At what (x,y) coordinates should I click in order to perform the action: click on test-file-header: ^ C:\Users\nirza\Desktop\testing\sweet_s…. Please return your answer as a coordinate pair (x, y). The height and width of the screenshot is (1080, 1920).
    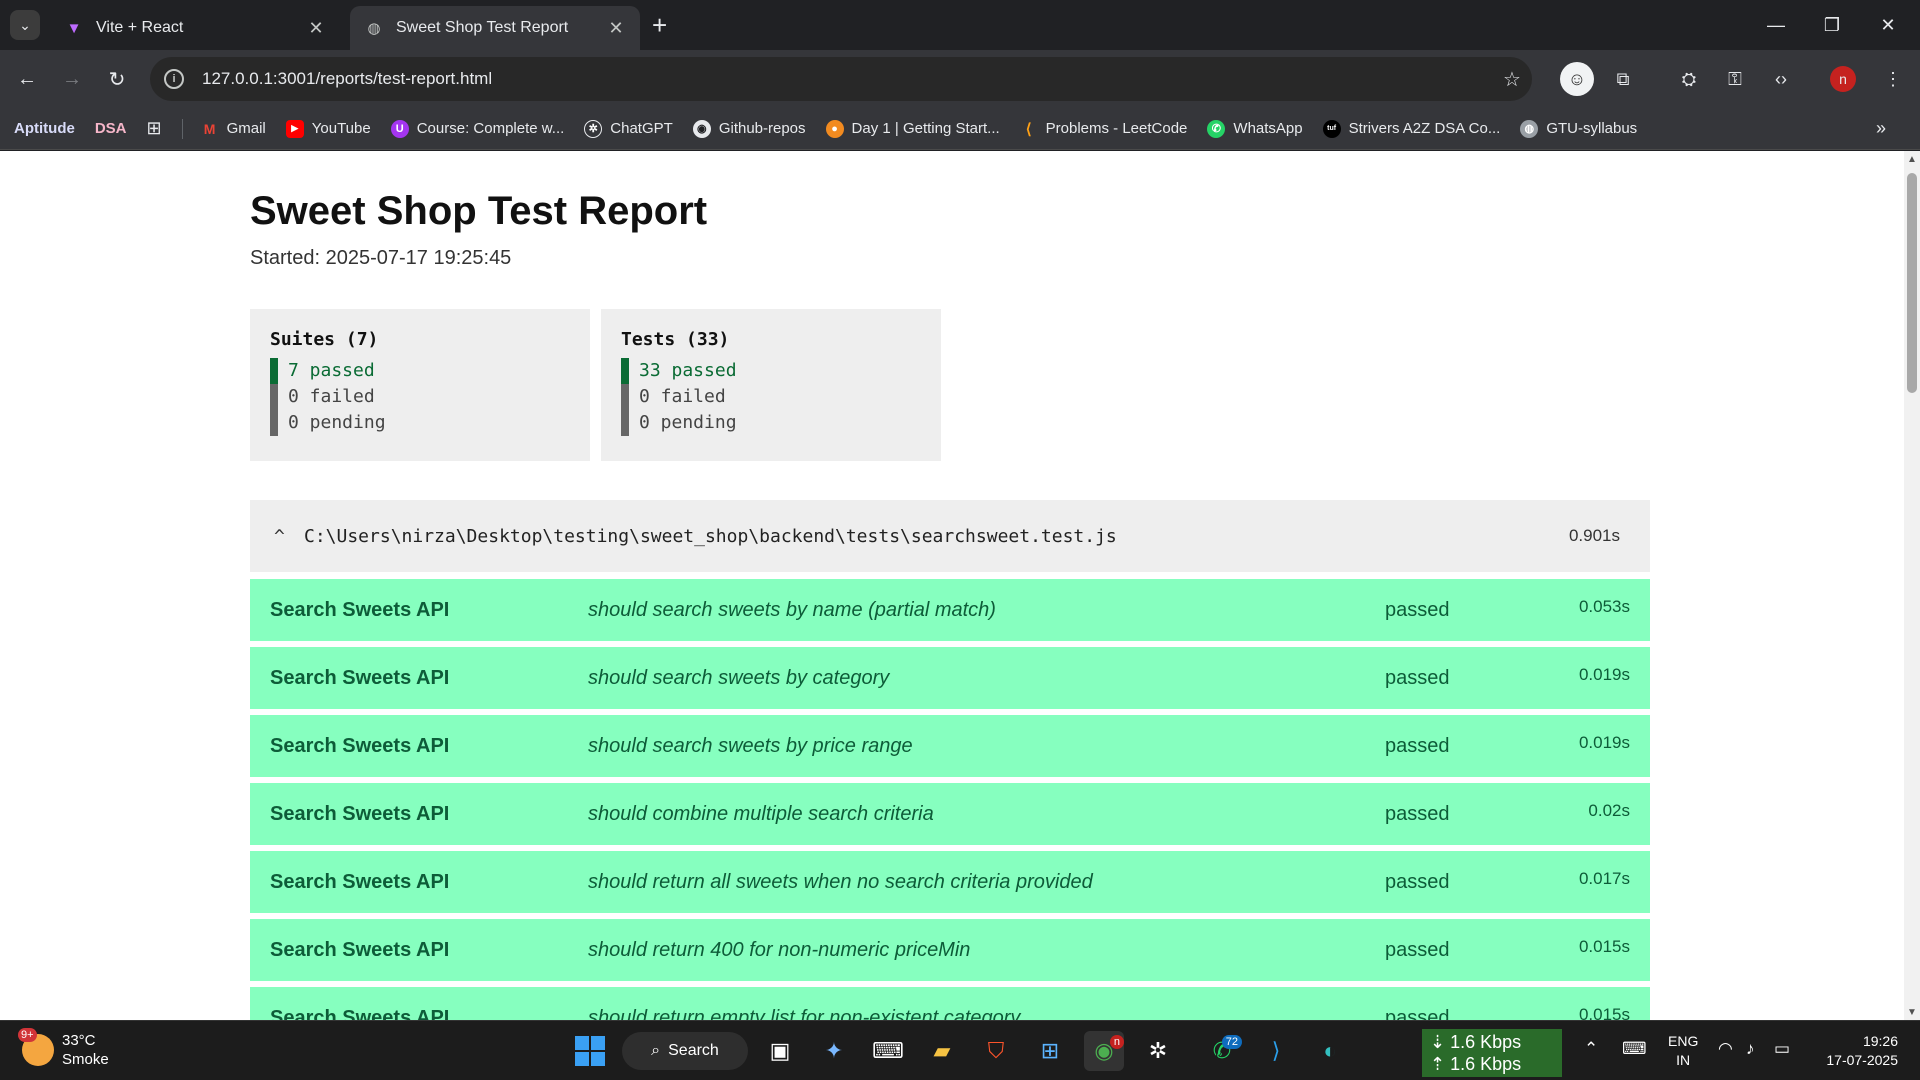
    Looking at the image, I should click on (950, 536).